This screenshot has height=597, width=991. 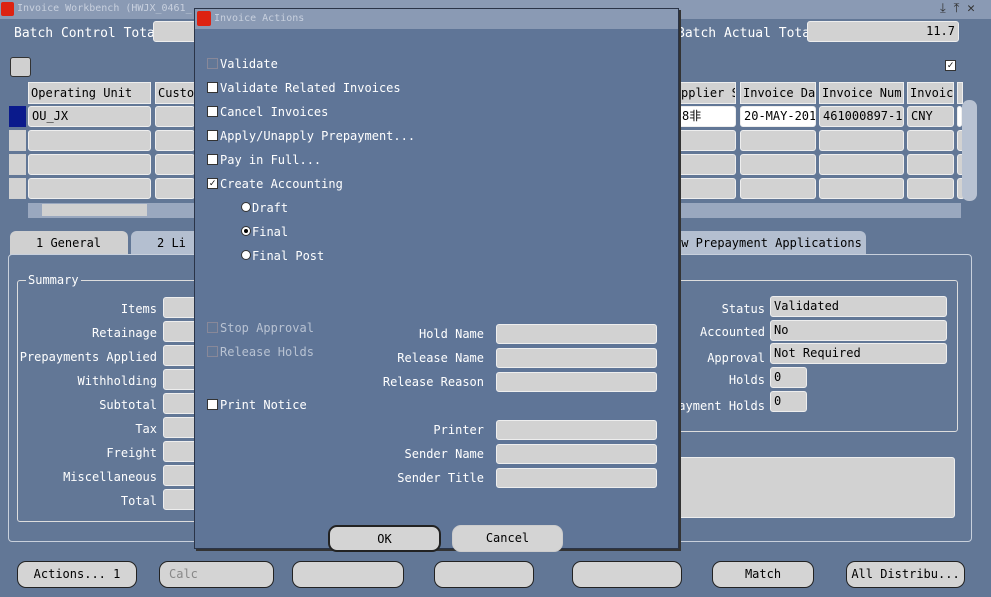 What do you see at coordinates (957, 8) in the screenshot?
I see `window-controls-icon: ⤓ ⤒ ✕` at bounding box center [957, 8].